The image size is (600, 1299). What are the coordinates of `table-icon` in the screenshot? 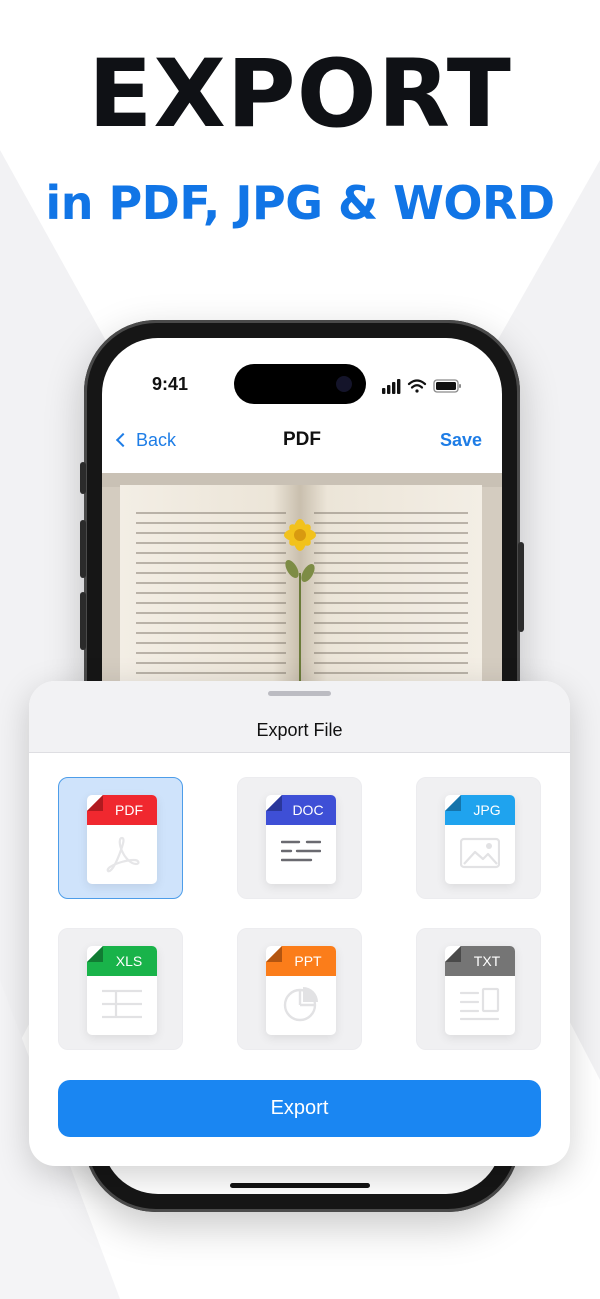 It's located at (122, 1004).